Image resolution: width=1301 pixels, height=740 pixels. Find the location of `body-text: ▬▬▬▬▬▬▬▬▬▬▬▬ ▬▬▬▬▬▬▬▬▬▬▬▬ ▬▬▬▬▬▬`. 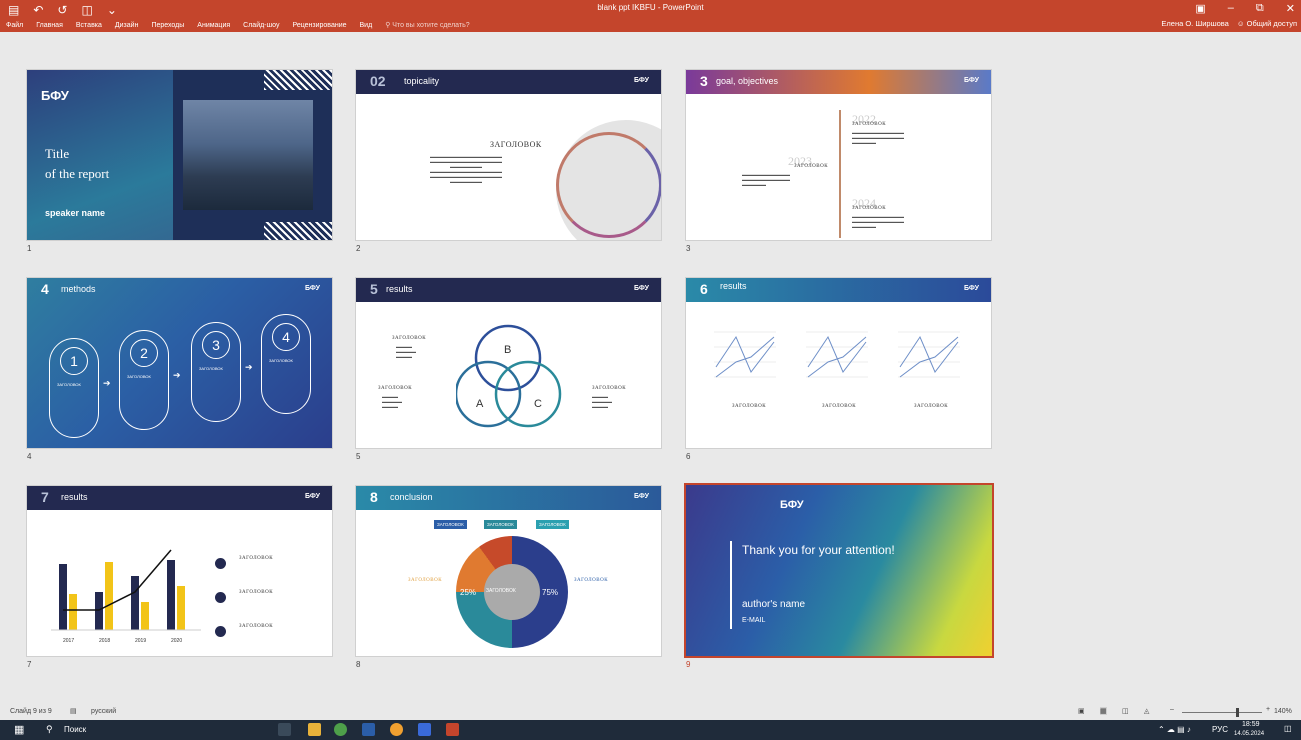

body-text: ▬▬▬▬▬▬▬▬▬▬▬▬ ▬▬▬▬▬▬▬▬▬▬▬▬ ▬▬▬▬▬▬ is located at coordinates (766, 179).